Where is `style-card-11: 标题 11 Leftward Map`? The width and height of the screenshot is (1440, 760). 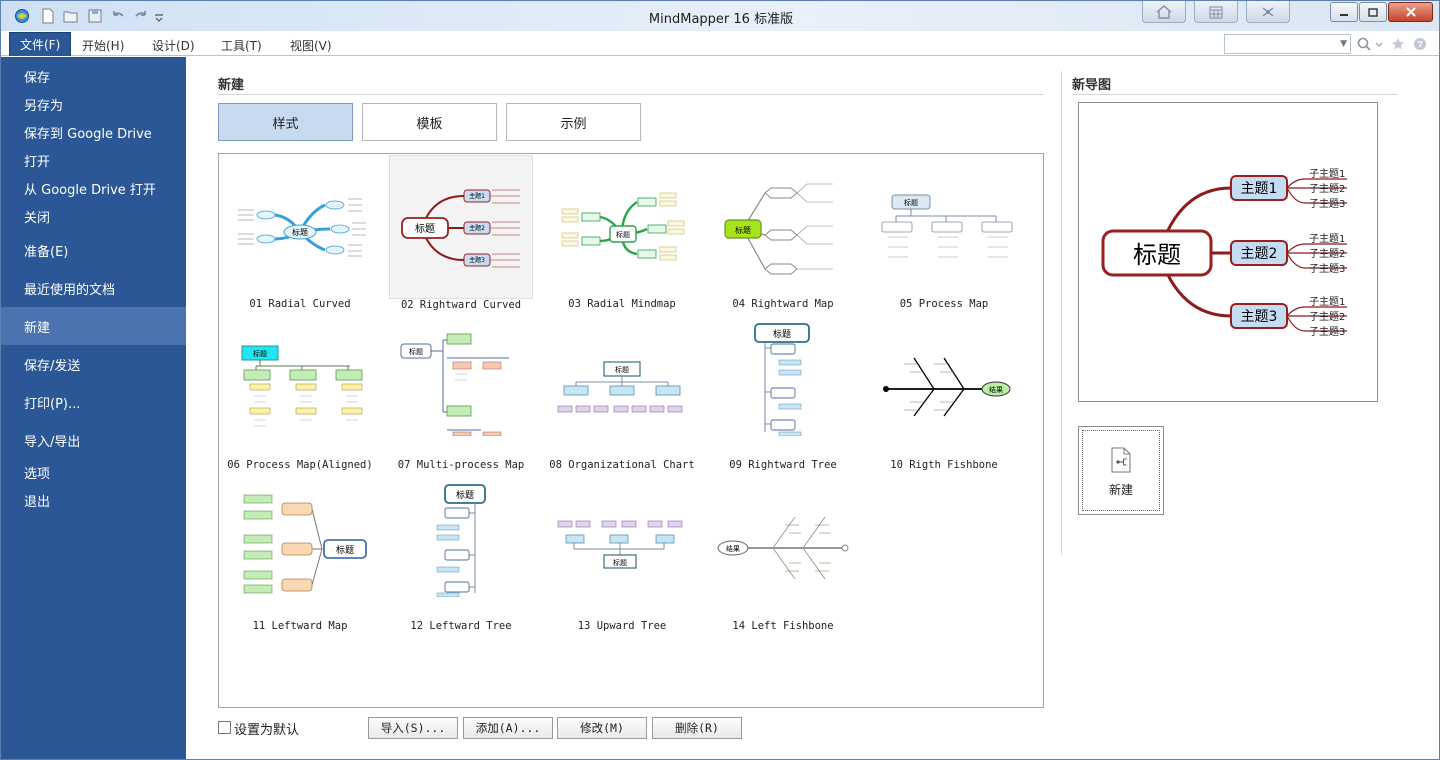
style-card-11: 标题 11 Leftward Map is located at coordinates (300, 554).